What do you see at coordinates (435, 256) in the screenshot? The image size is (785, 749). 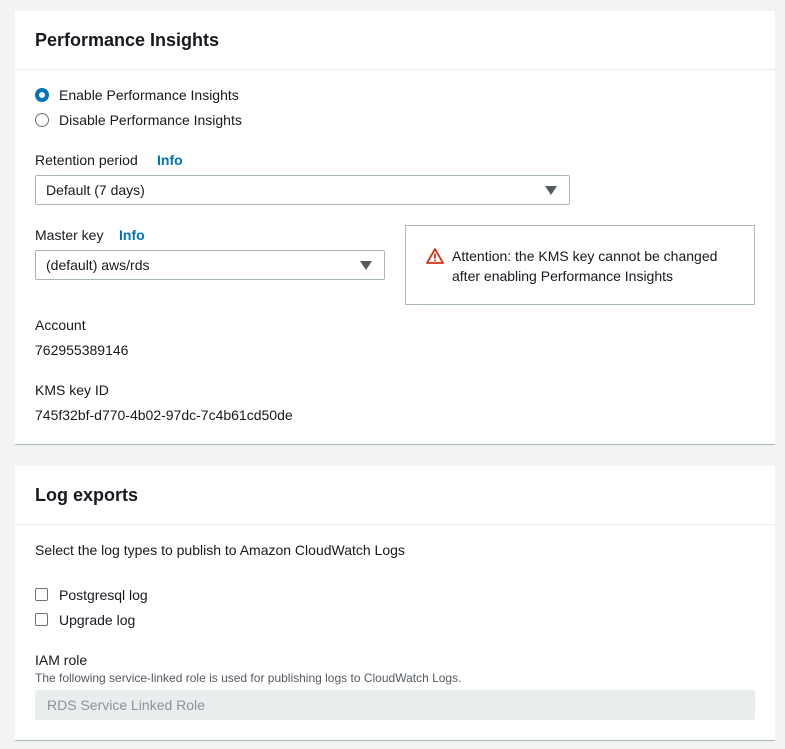 I see `warning-triangle-icon` at bounding box center [435, 256].